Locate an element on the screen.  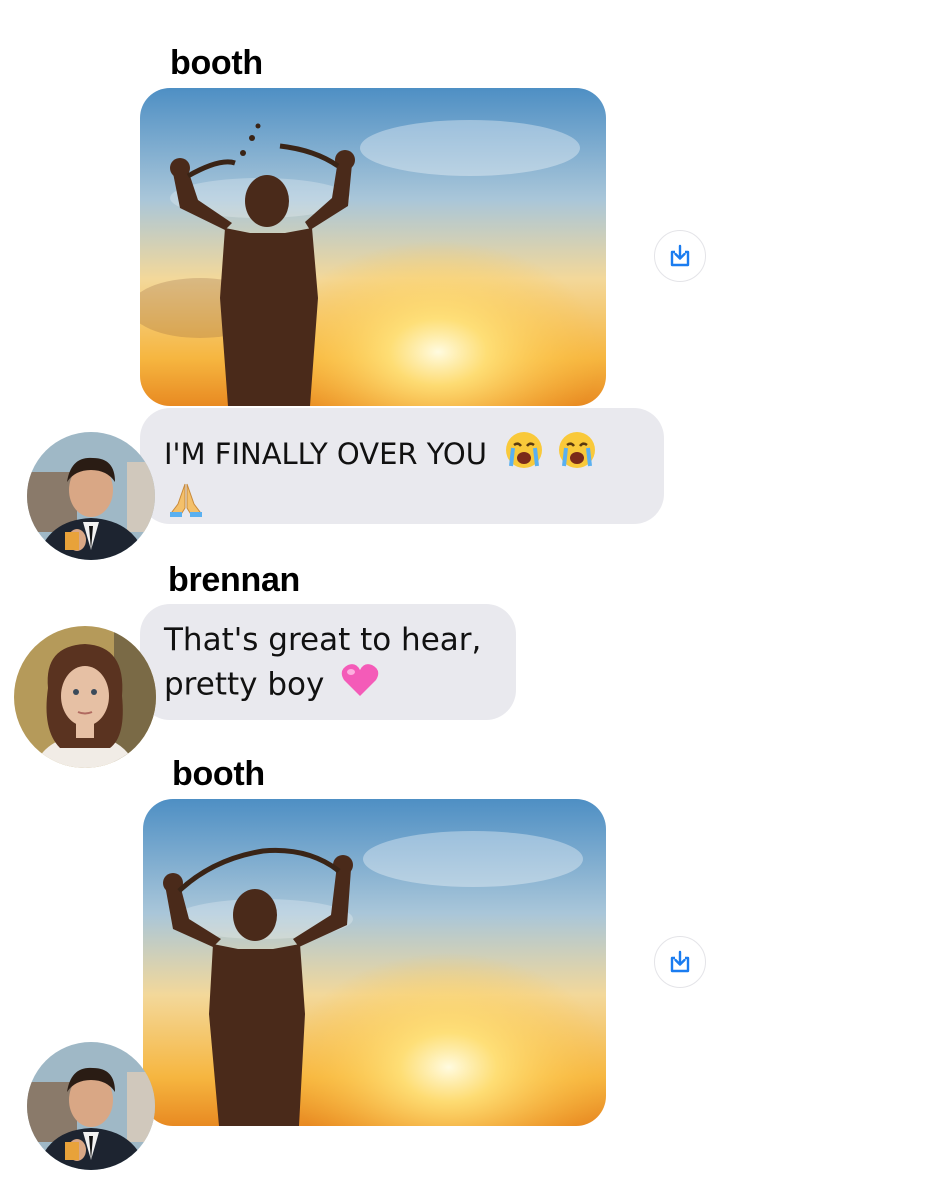
avatar-photo-brennan is located at coordinates (85, 697).